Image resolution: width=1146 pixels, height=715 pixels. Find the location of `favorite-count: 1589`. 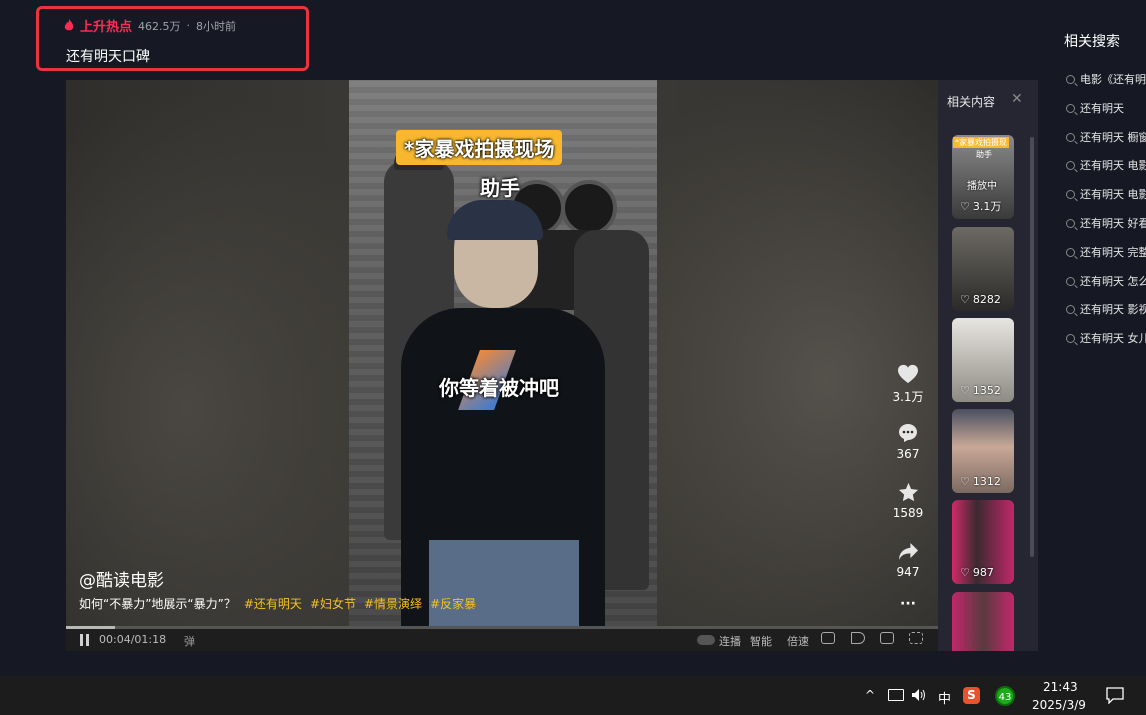

favorite-count: 1589 is located at coordinates (908, 513).